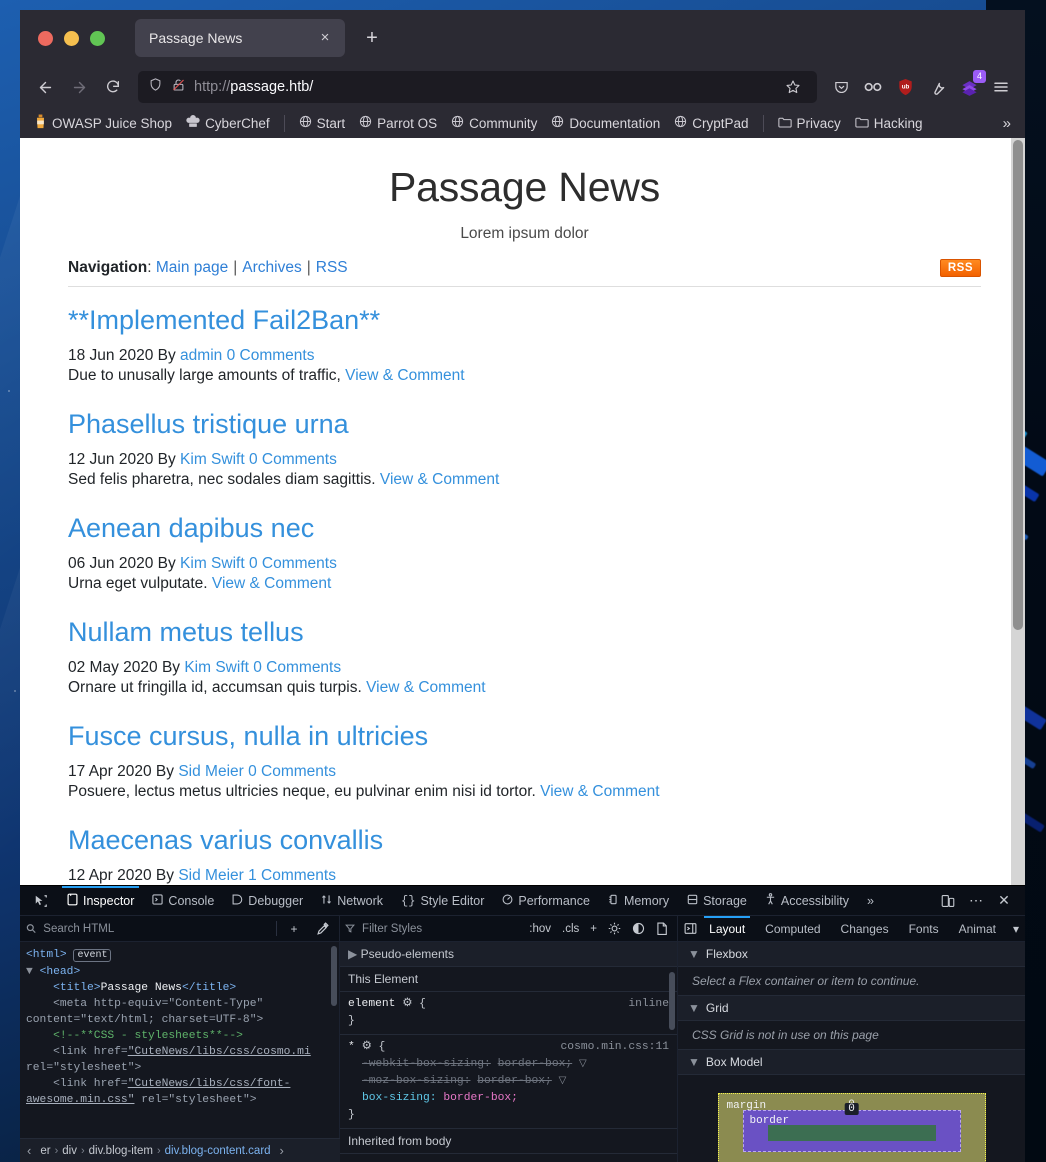 This screenshot has height=1162, width=1046. What do you see at coordinates (960, 268) in the screenshot?
I see `rss-badge: RSS` at bounding box center [960, 268].